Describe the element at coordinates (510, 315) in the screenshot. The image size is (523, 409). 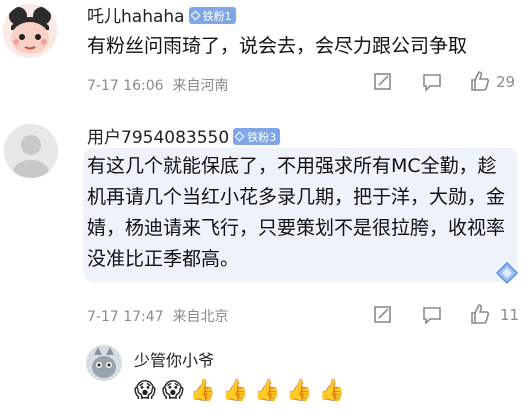
I see `like-count: 11` at that location.